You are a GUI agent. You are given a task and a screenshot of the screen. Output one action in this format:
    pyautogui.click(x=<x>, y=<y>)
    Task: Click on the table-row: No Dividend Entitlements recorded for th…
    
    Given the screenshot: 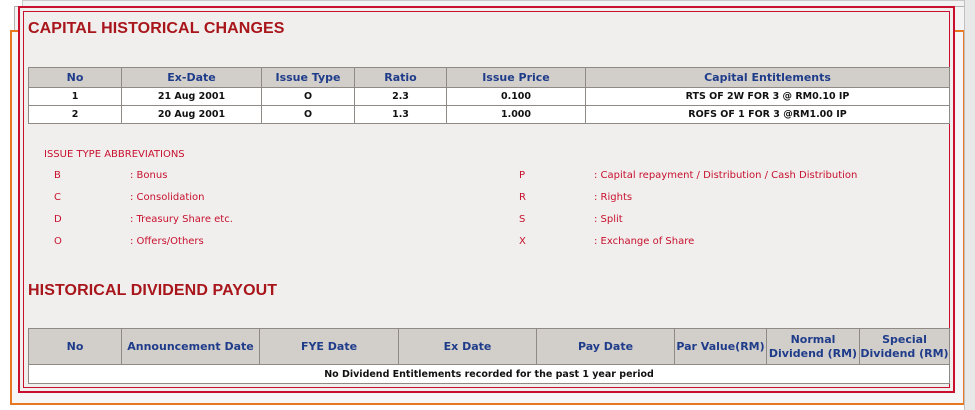 What is the action you would take?
    pyautogui.click(x=489, y=374)
    